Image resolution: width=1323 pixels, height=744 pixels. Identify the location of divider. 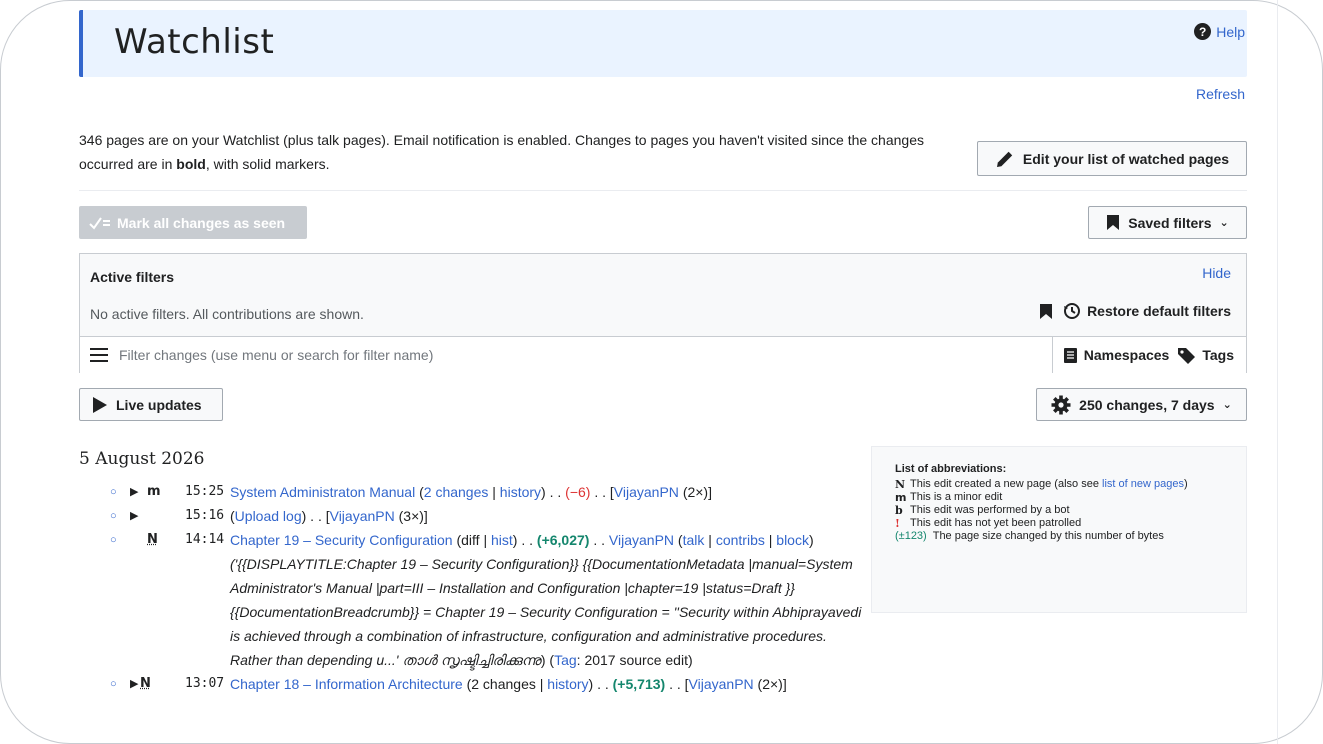
(663, 190).